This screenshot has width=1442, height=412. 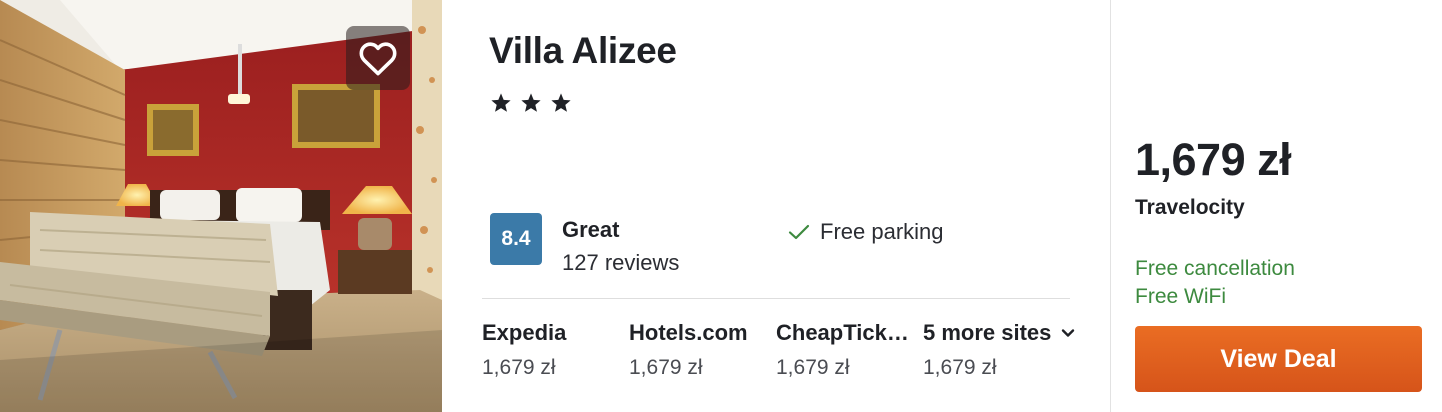 I want to click on provider-cheaptickets: CheapTickets 1,679 zł, so click(x=846, y=350).